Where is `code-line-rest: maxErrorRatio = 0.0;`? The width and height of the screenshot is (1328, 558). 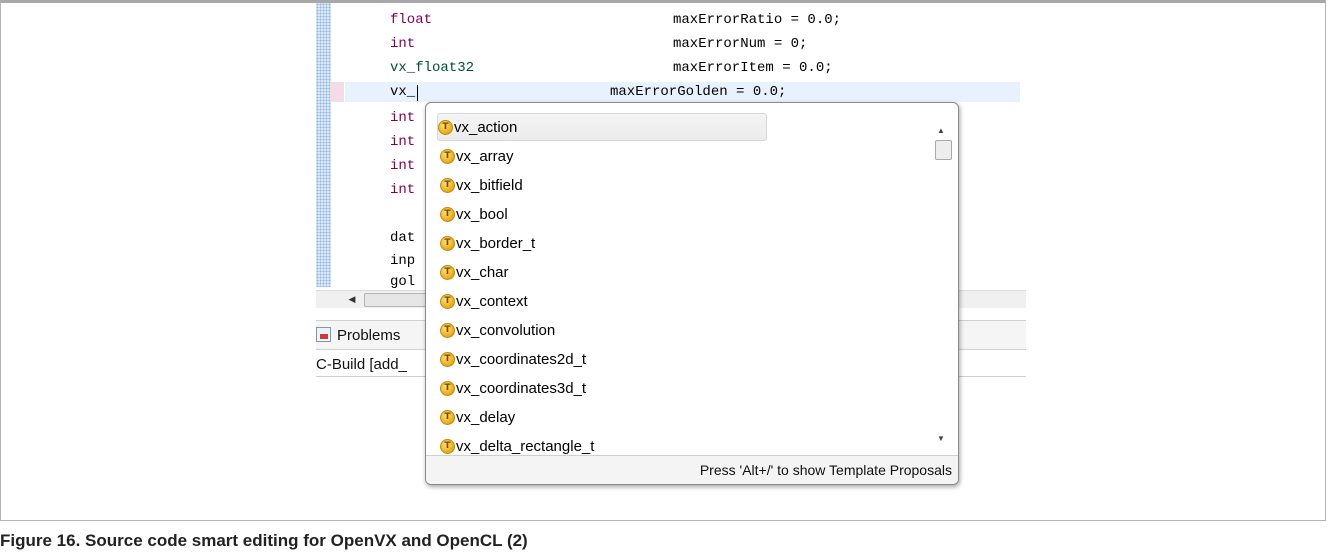
code-line-rest: maxErrorRatio = 0.0; is located at coordinates (757, 20).